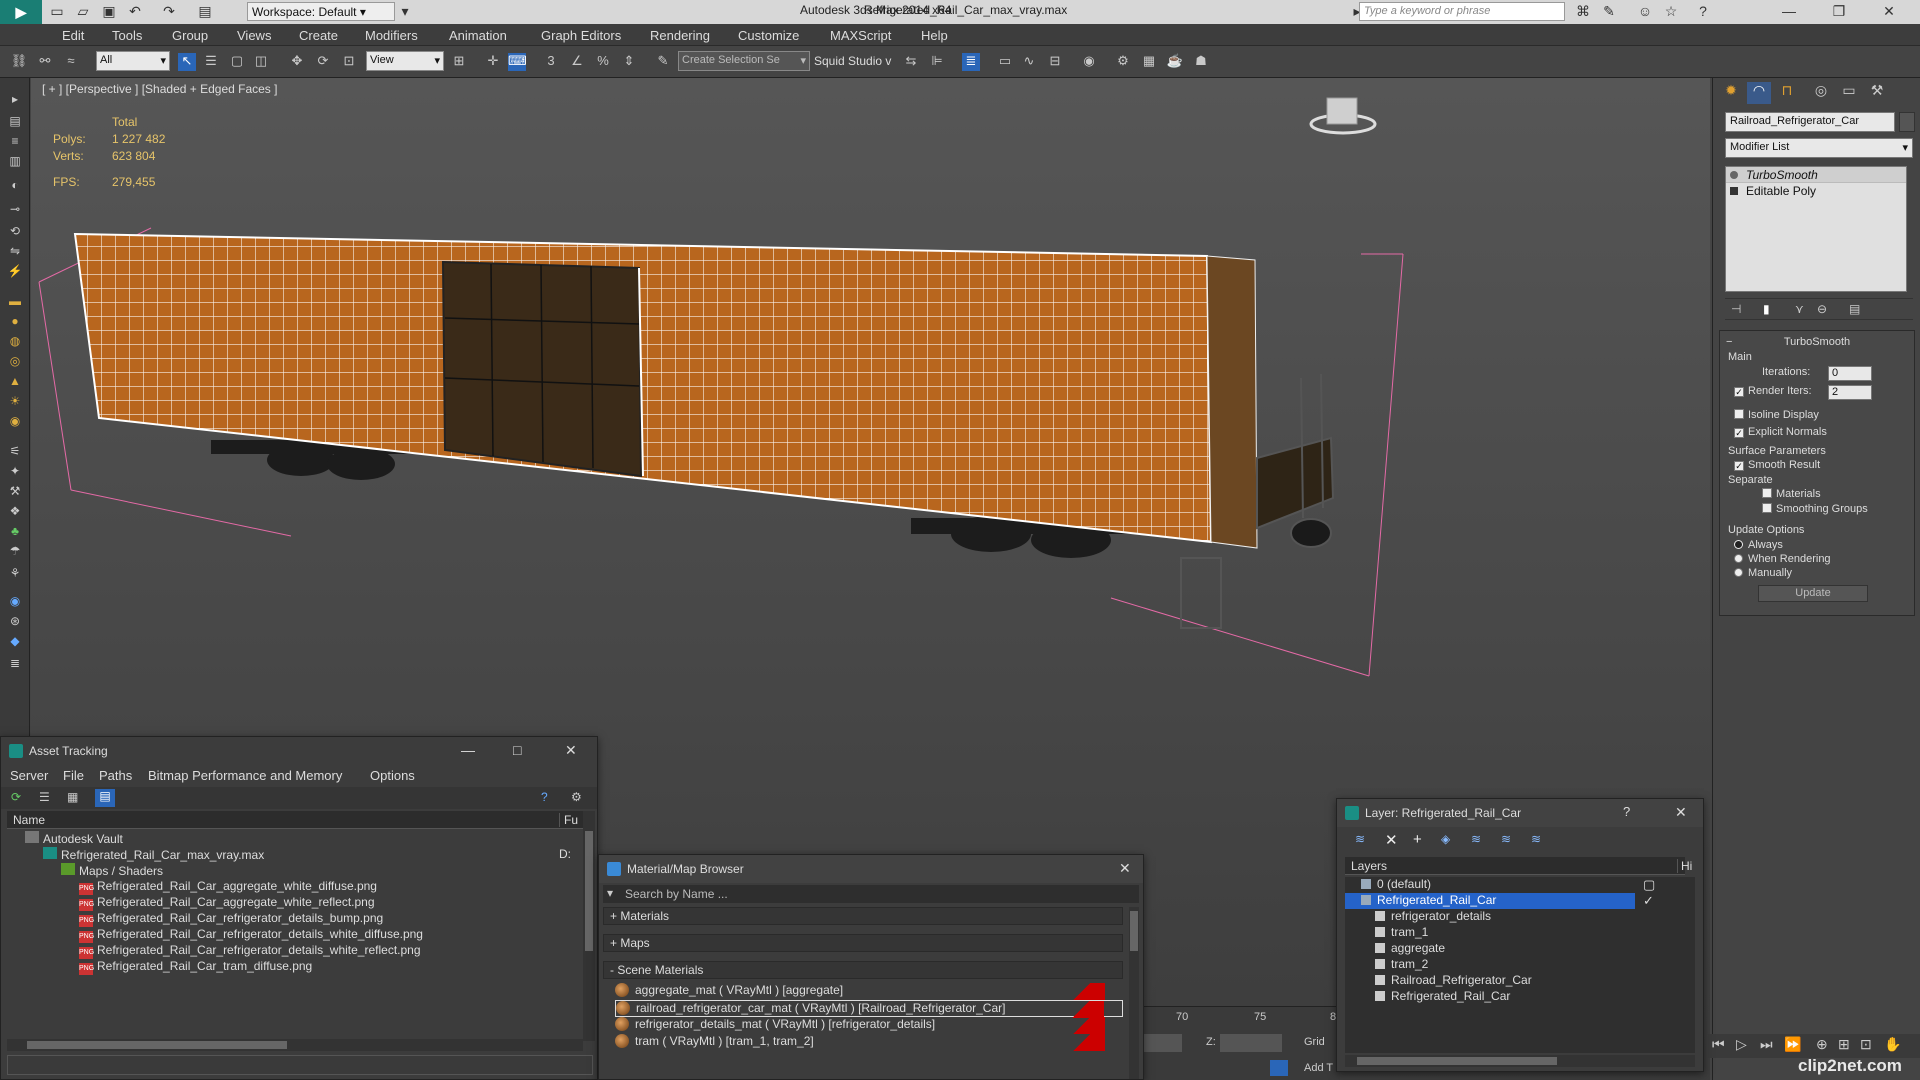  What do you see at coordinates (83, 12) in the screenshot?
I see `open-file-icon: ▱` at bounding box center [83, 12].